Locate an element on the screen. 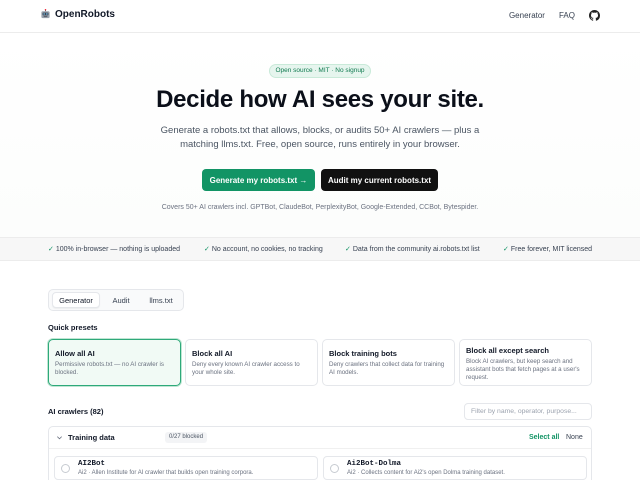  feature-item: ✓ No account, no cookies, no tracking is located at coordinates (263, 249).